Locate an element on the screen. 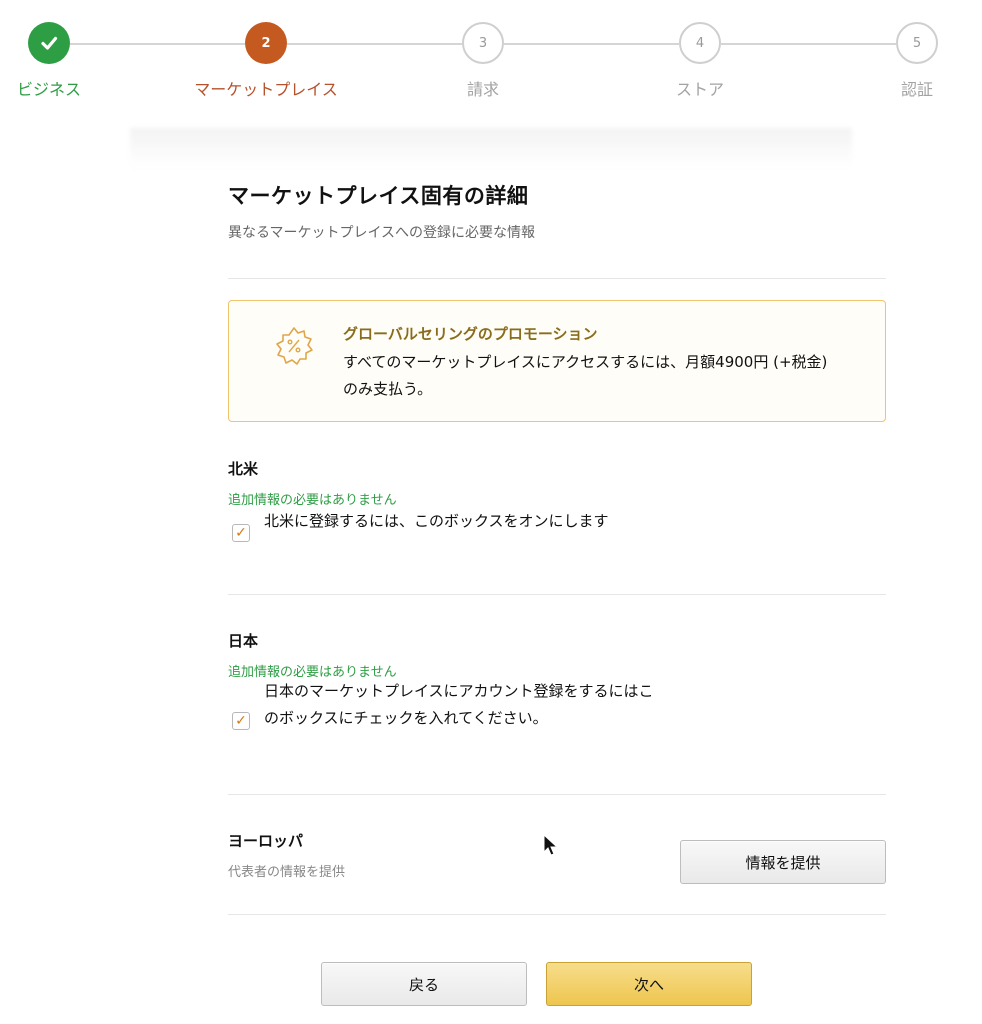  provide-info-button: 情報を提供 is located at coordinates (783, 862).